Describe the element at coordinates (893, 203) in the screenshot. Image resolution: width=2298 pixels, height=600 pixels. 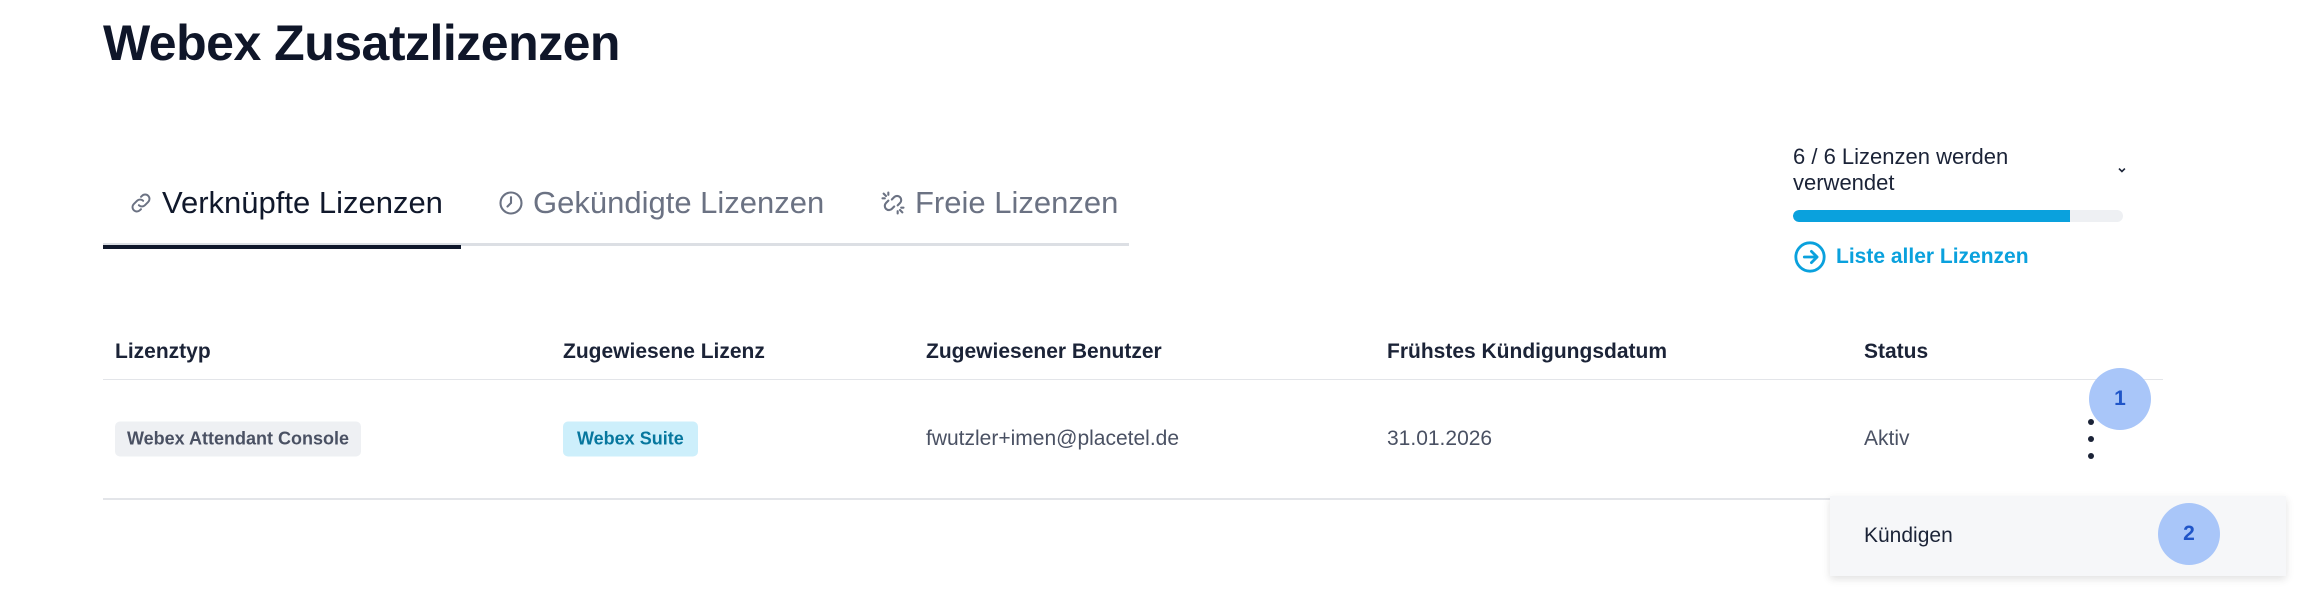
I see `broken-link-icon` at that location.